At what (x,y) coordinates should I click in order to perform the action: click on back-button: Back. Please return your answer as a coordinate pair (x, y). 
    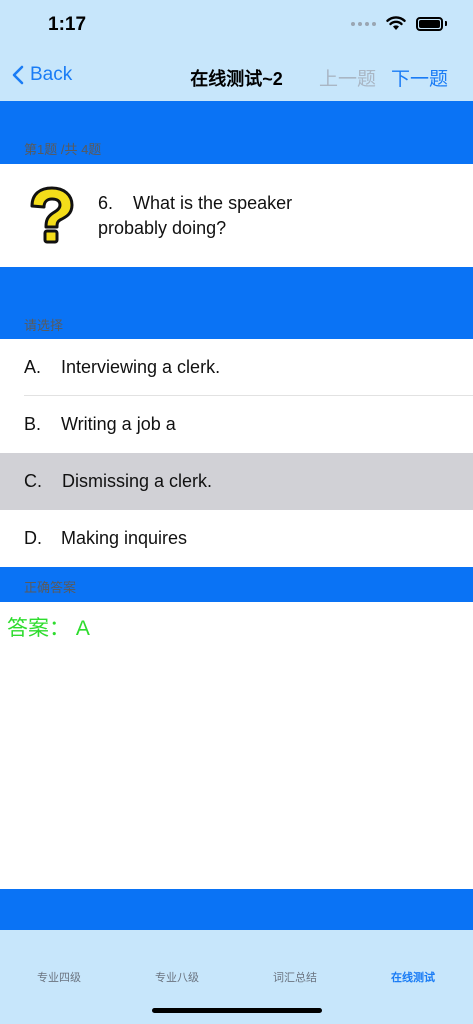
    Looking at the image, I should click on (42, 75).